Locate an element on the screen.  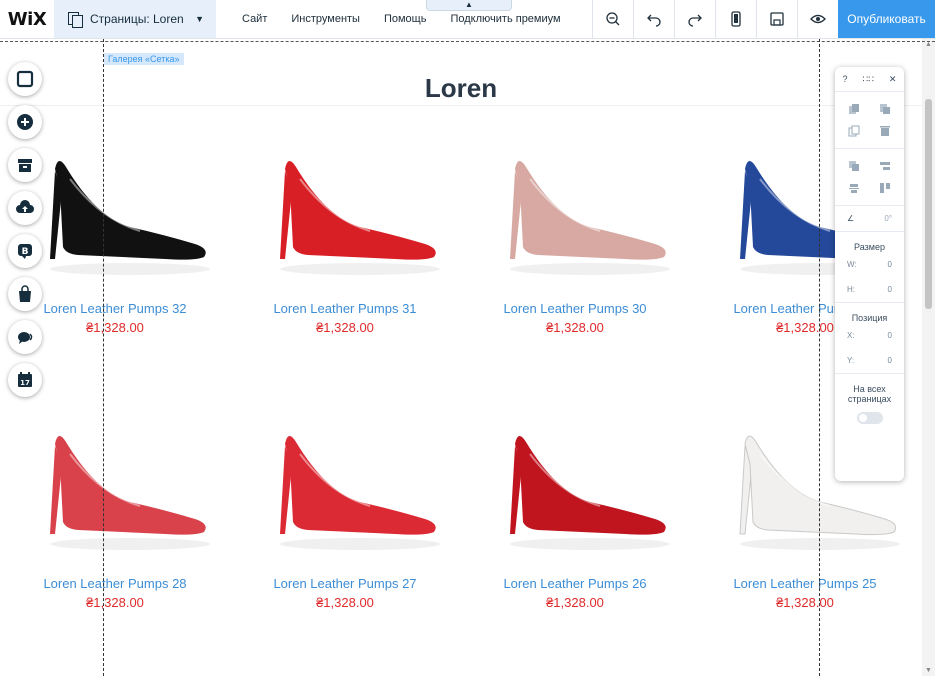
product-name: Loren Leather Pumps 26 is located at coordinates (575, 583).